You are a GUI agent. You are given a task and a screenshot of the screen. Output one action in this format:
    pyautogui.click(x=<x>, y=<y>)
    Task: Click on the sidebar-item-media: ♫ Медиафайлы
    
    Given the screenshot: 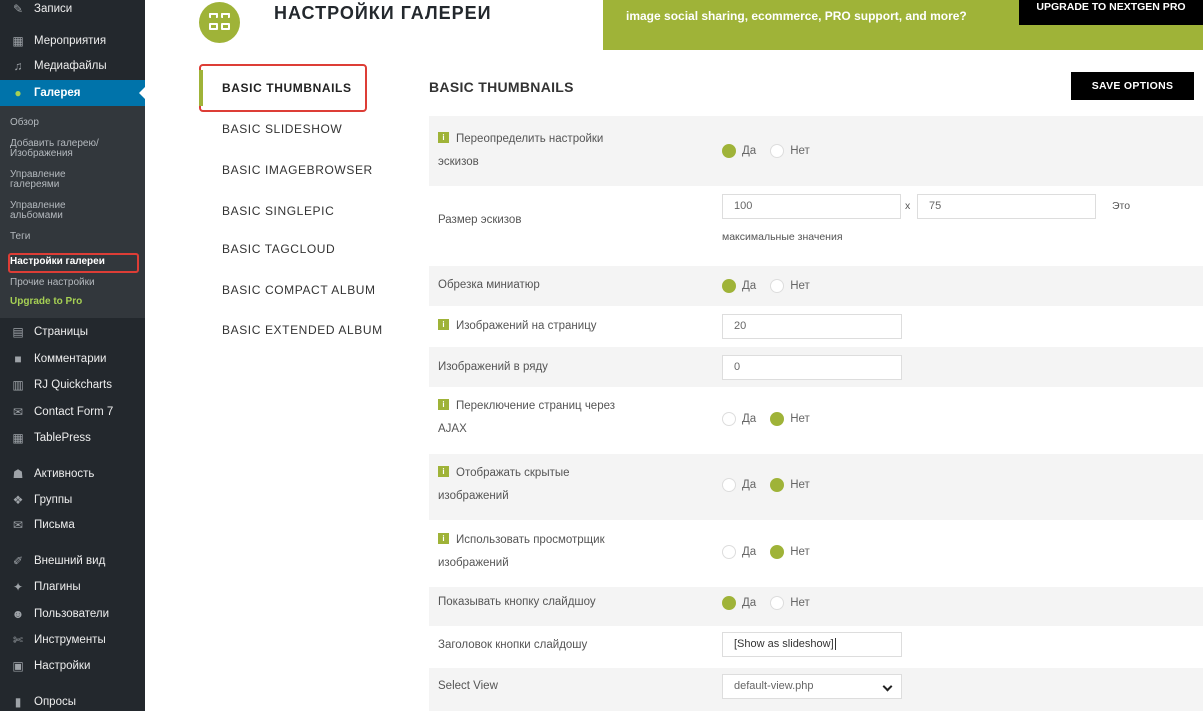 What is the action you would take?
    pyautogui.click(x=72, y=66)
    